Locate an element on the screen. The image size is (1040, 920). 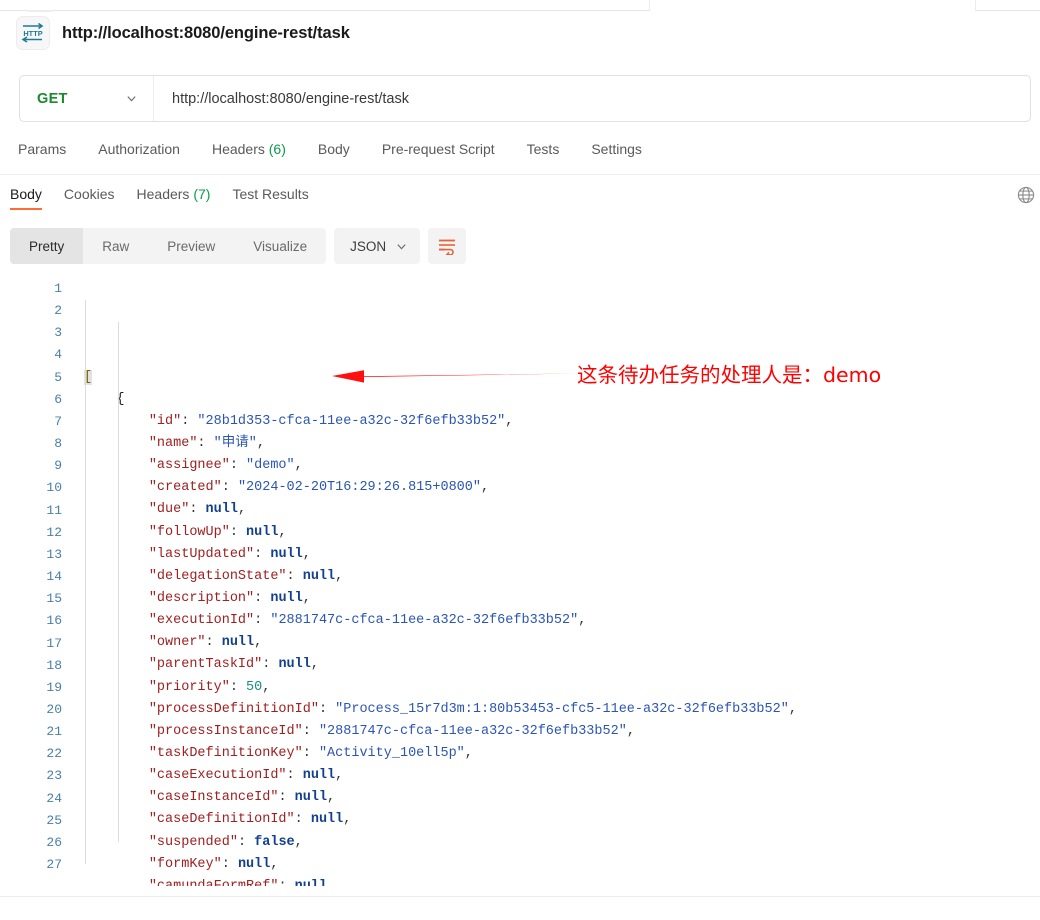
svg-text: HTTP is located at coordinates (32, 33).